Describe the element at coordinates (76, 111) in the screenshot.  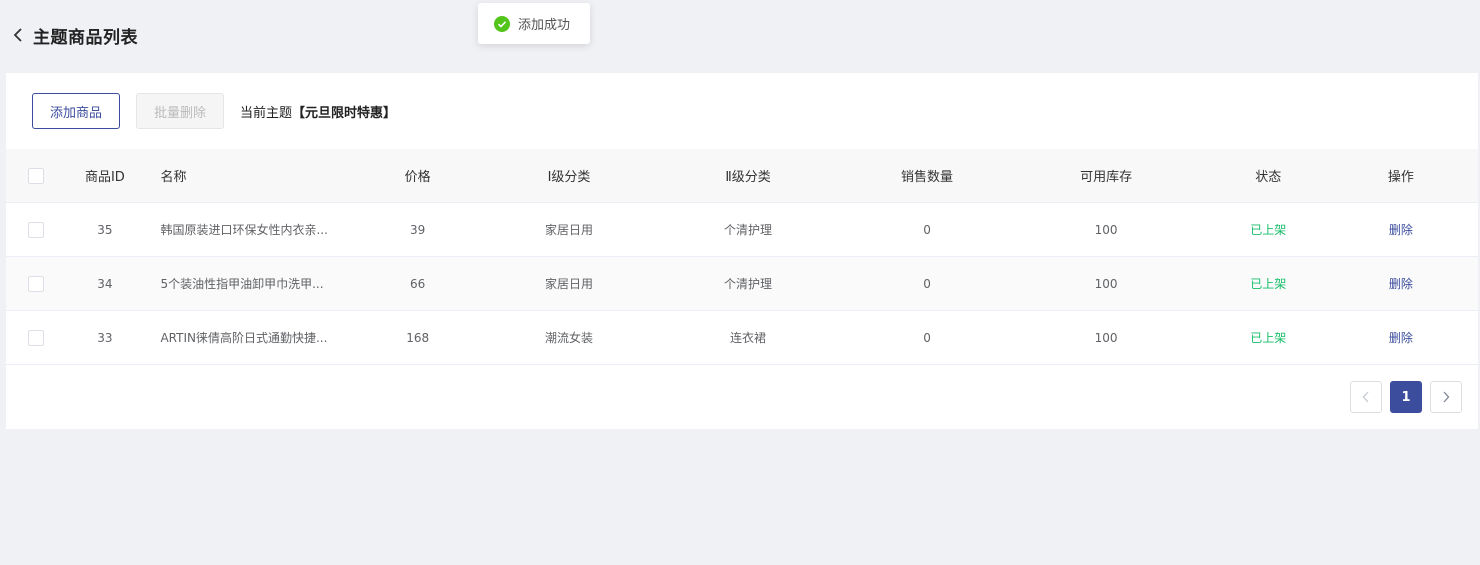
I see `add-product-button: 添加商品` at that location.